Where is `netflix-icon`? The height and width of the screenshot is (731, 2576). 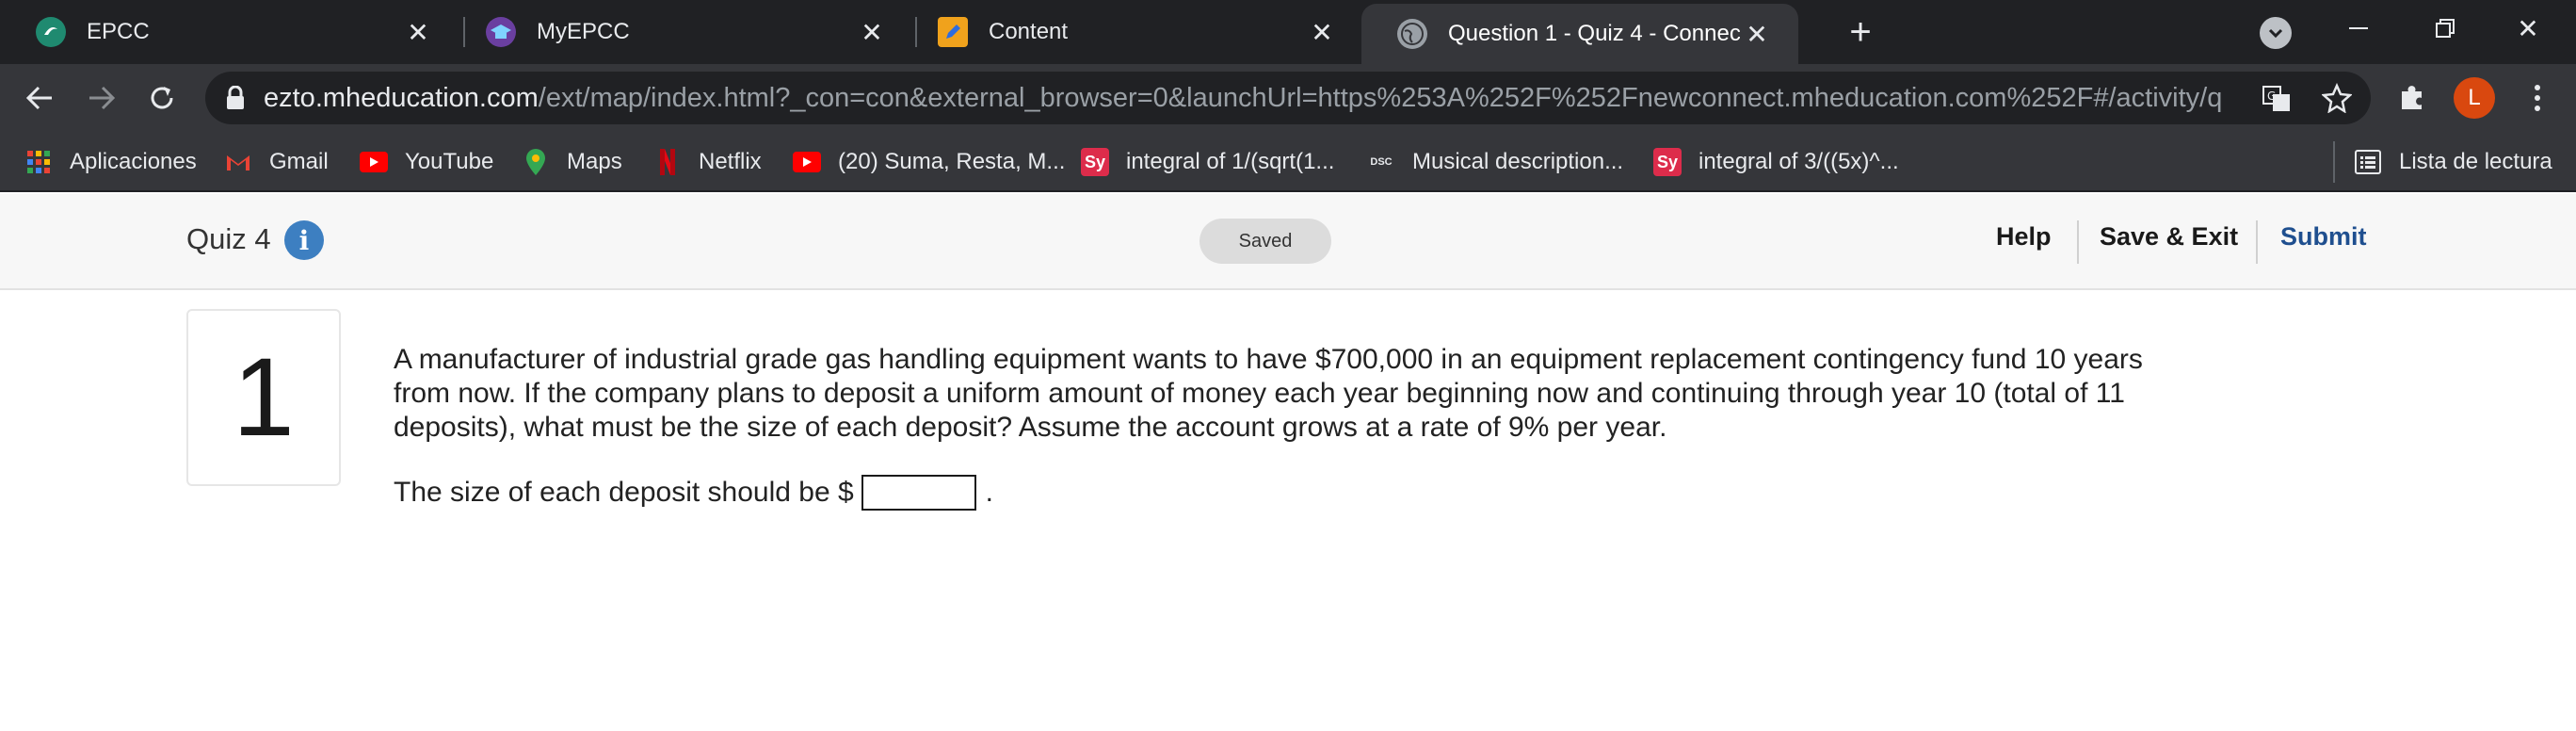
netflix-icon is located at coordinates (667, 162).